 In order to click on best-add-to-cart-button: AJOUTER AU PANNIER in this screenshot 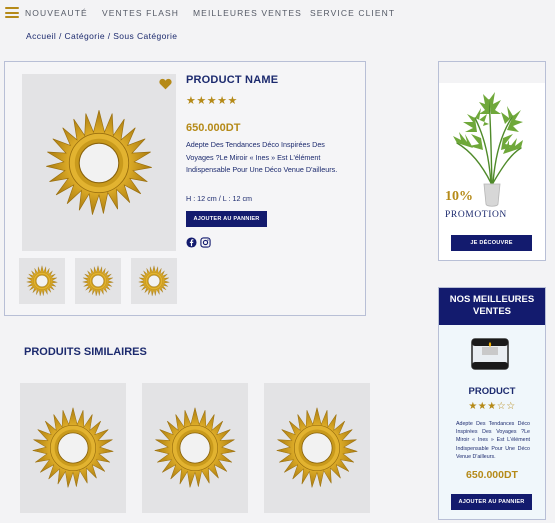, I will do `click(491, 502)`.